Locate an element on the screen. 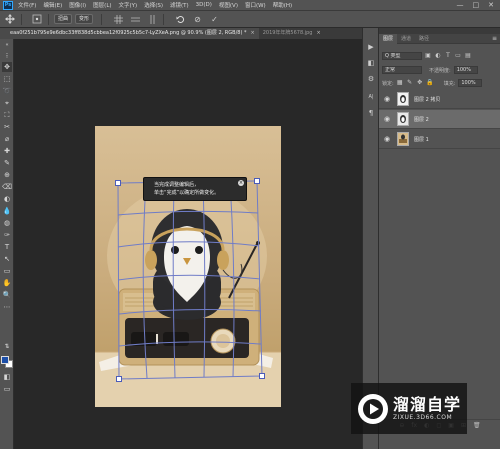 The image size is (500, 449). warp-button: 变形 is located at coordinates (84, 19).